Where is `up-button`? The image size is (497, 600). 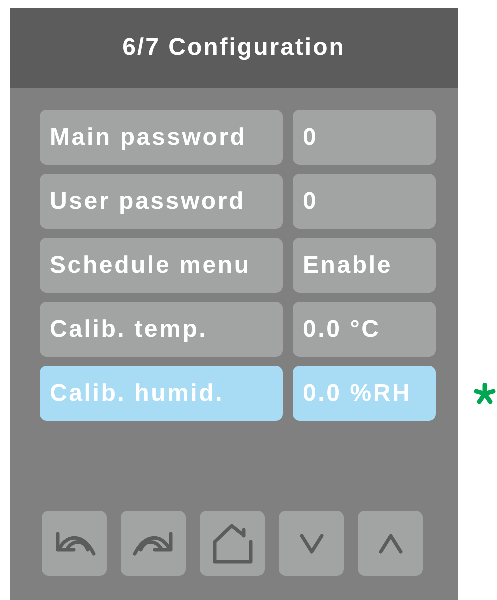
up-button is located at coordinates (390, 543).